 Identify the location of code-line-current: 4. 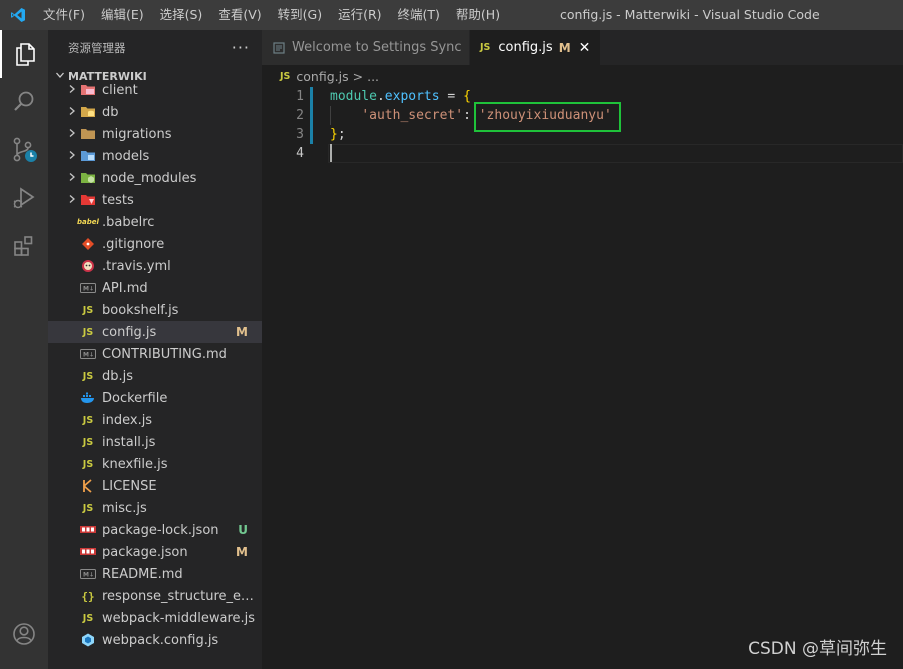
(582, 153).